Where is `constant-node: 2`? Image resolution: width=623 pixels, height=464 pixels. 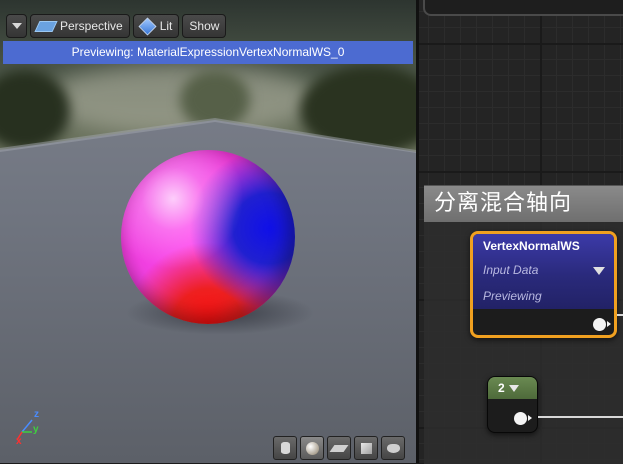
constant-node: 2 is located at coordinates (512, 404).